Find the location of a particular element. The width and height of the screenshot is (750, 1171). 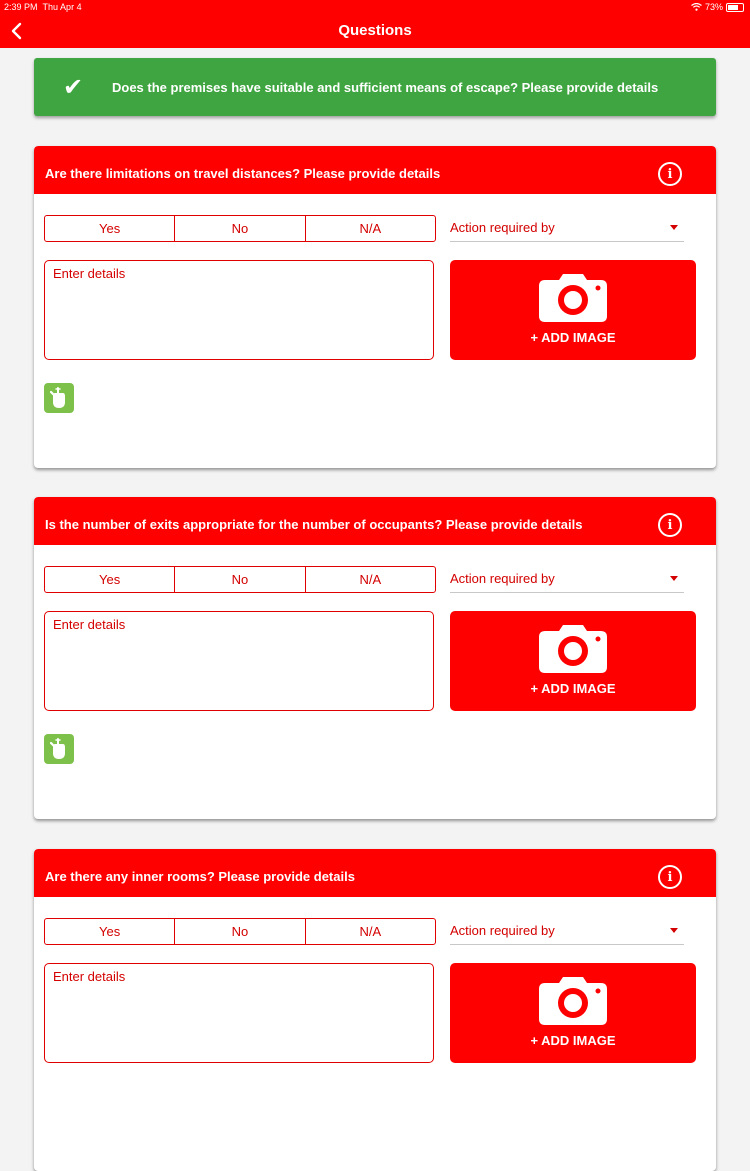

status-date: Thu Apr 4 is located at coordinates (62, 7).